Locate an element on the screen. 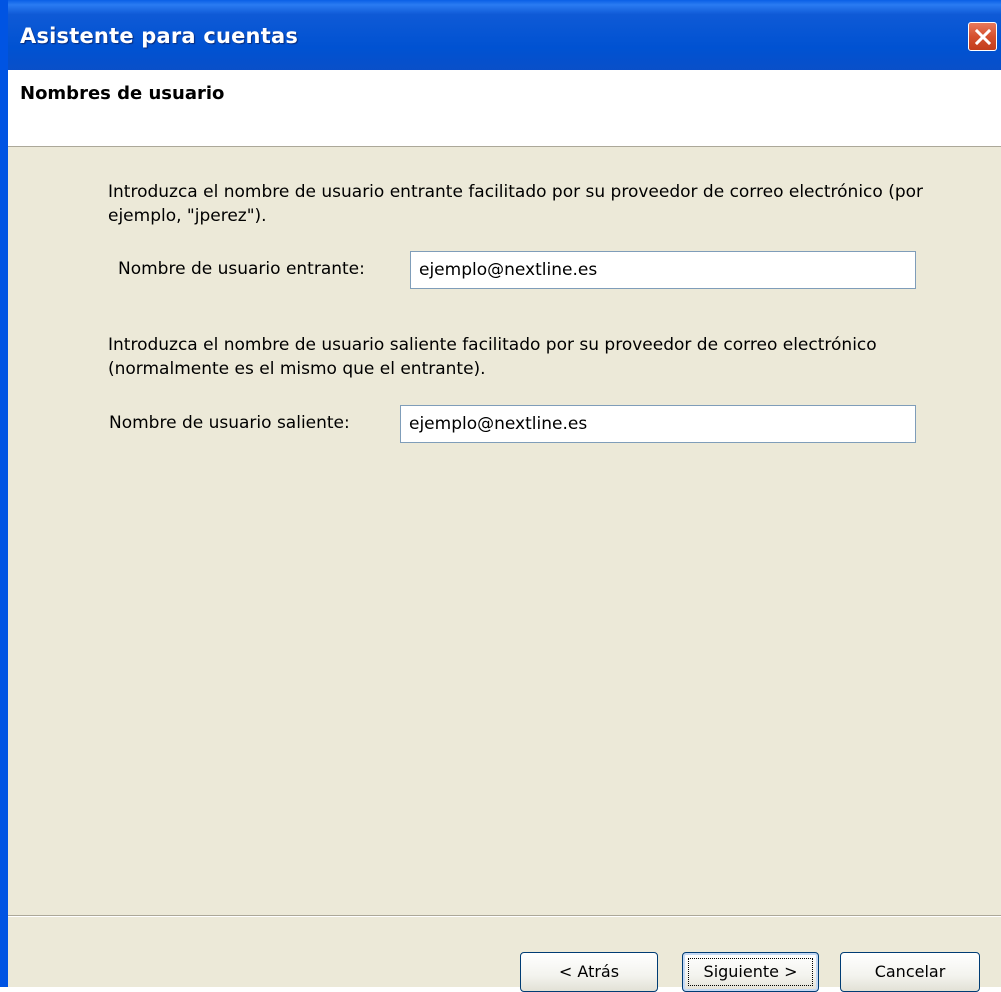  title-bar: Asistente para cuentas is located at coordinates (504, 40).